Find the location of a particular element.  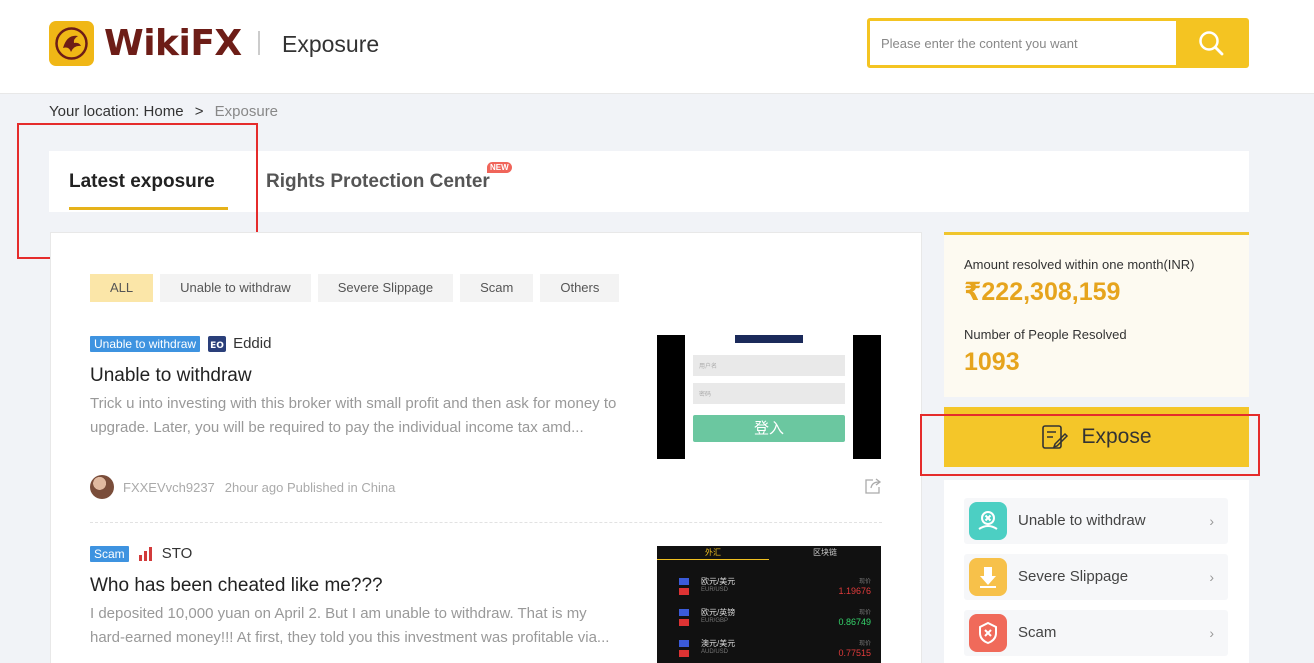

publish-info: 2hour ago Published in China is located at coordinates (310, 487).